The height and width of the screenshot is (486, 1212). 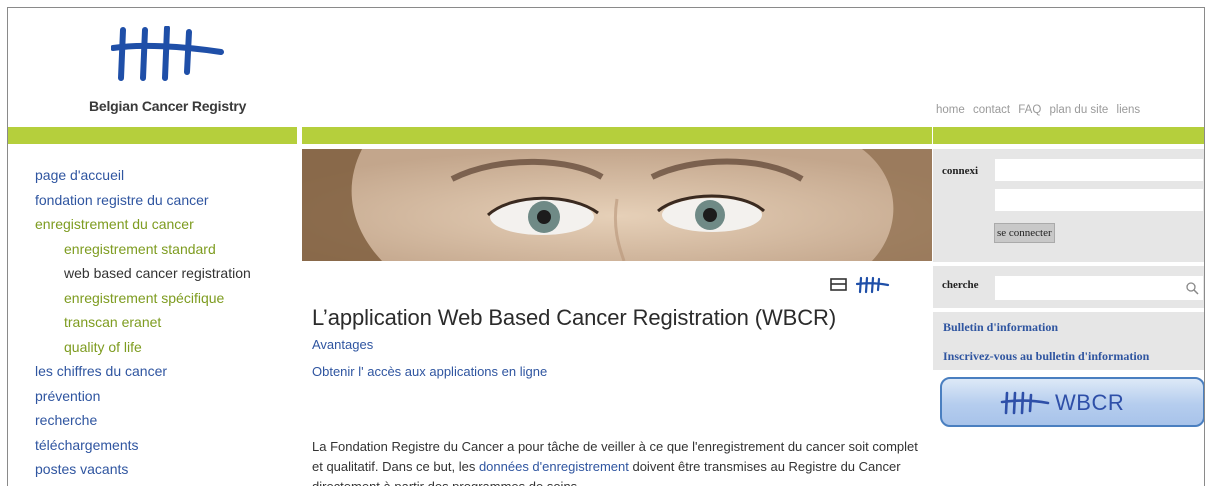 What do you see at coordinates (170, 200) in the screenshot?
I see `nav-item-foundation: fondation registre du cancer` at bounding box center [170, 200].